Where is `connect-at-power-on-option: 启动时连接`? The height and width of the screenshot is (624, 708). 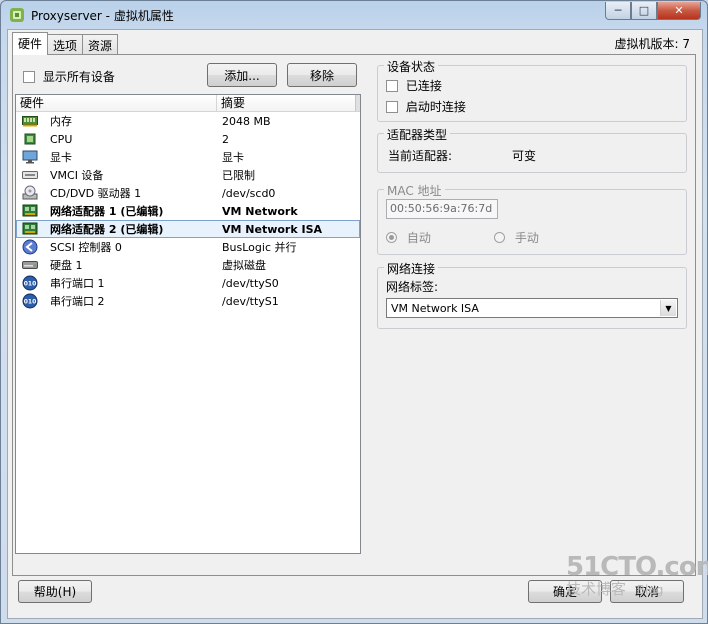
connect-at-power-on-option: 启动时连接 is located at coordinates (426, 106).